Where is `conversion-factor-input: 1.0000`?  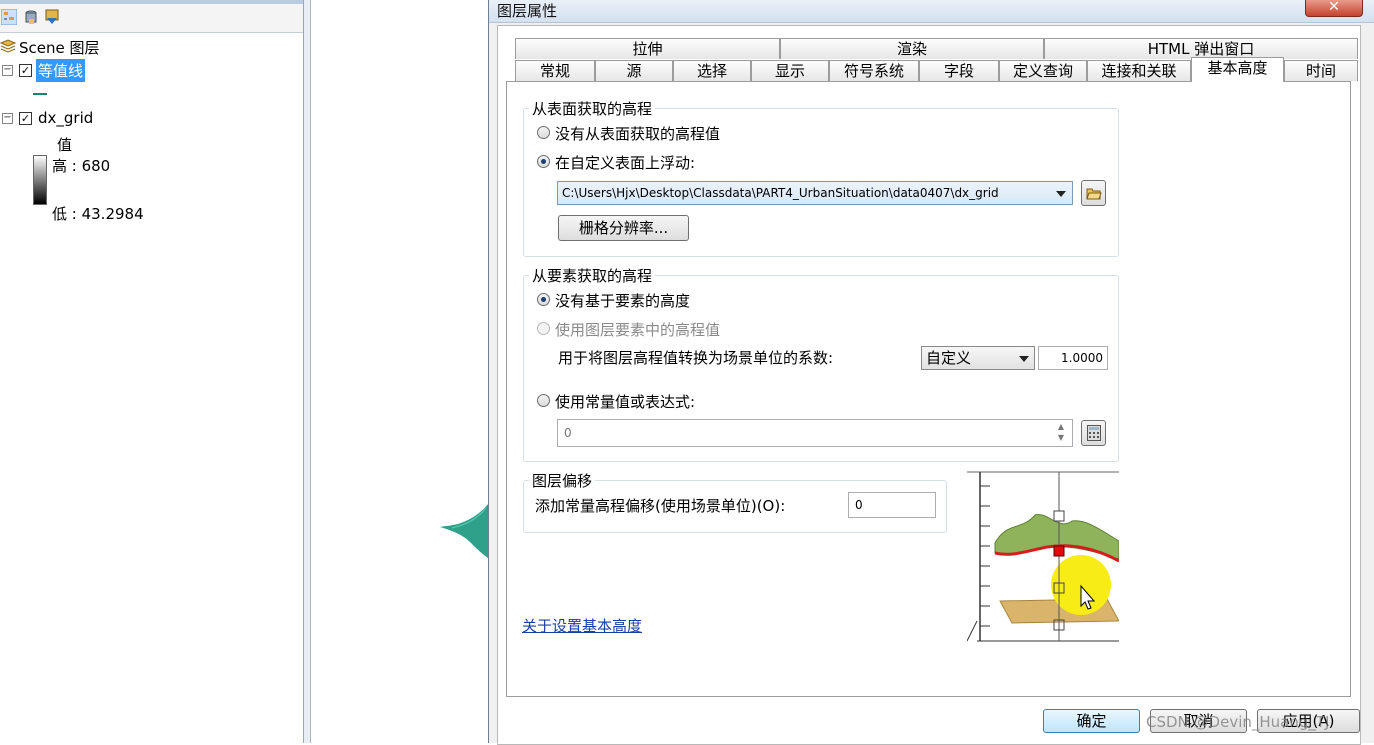
conversion-factor-input: 1.0000 is located at coordinates (1073, 358).